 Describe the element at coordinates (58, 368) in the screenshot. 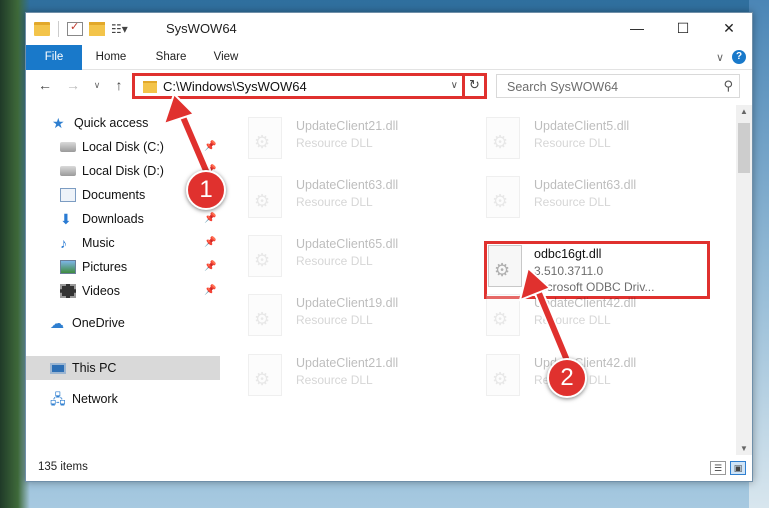

I see `computer-icon` at that location.